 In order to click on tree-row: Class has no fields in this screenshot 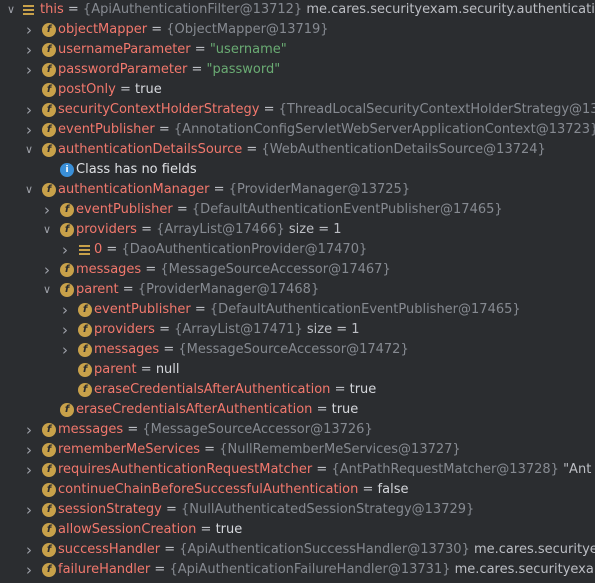, I will do `click(297, 170)`.